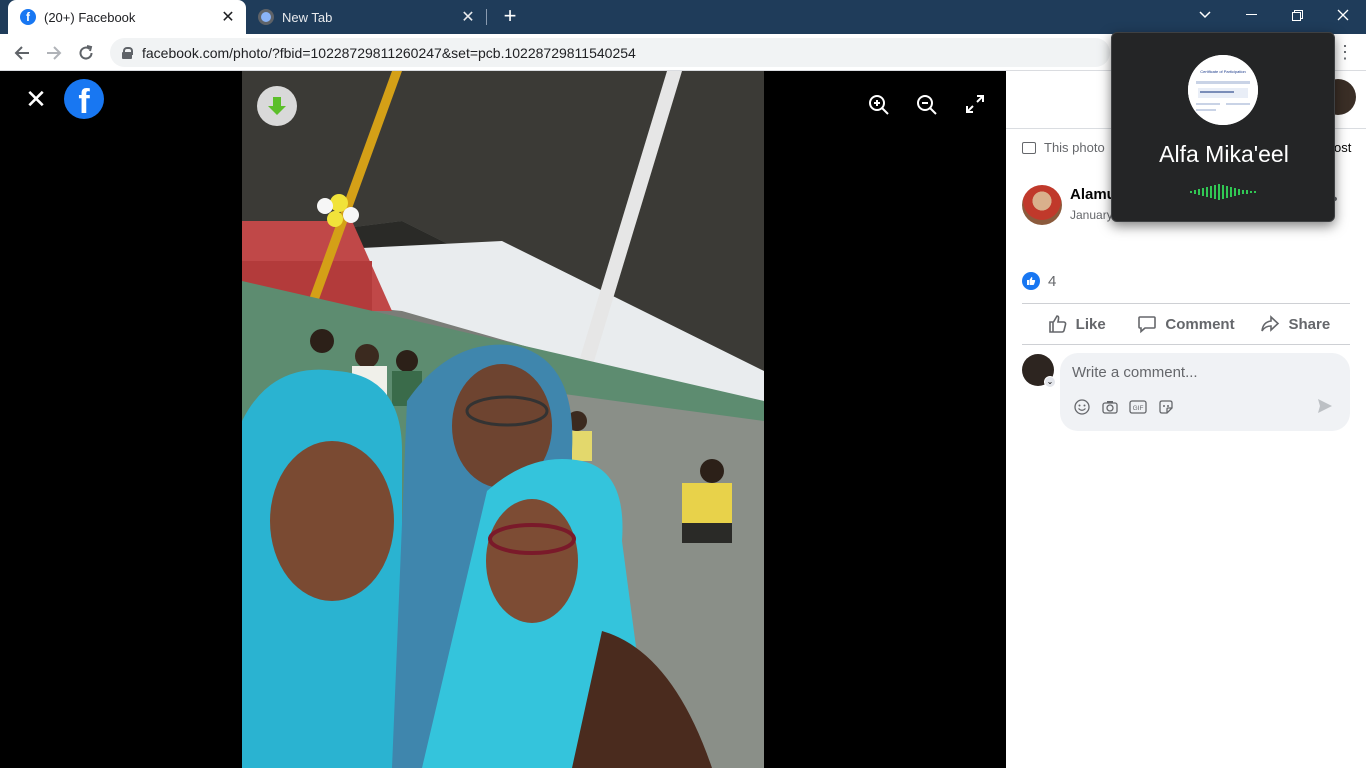 This screenshot has height=768, width=1366. Describe the element at coordinates (1166, 407) in the screenshot. I see `sticker-icon` at that location.